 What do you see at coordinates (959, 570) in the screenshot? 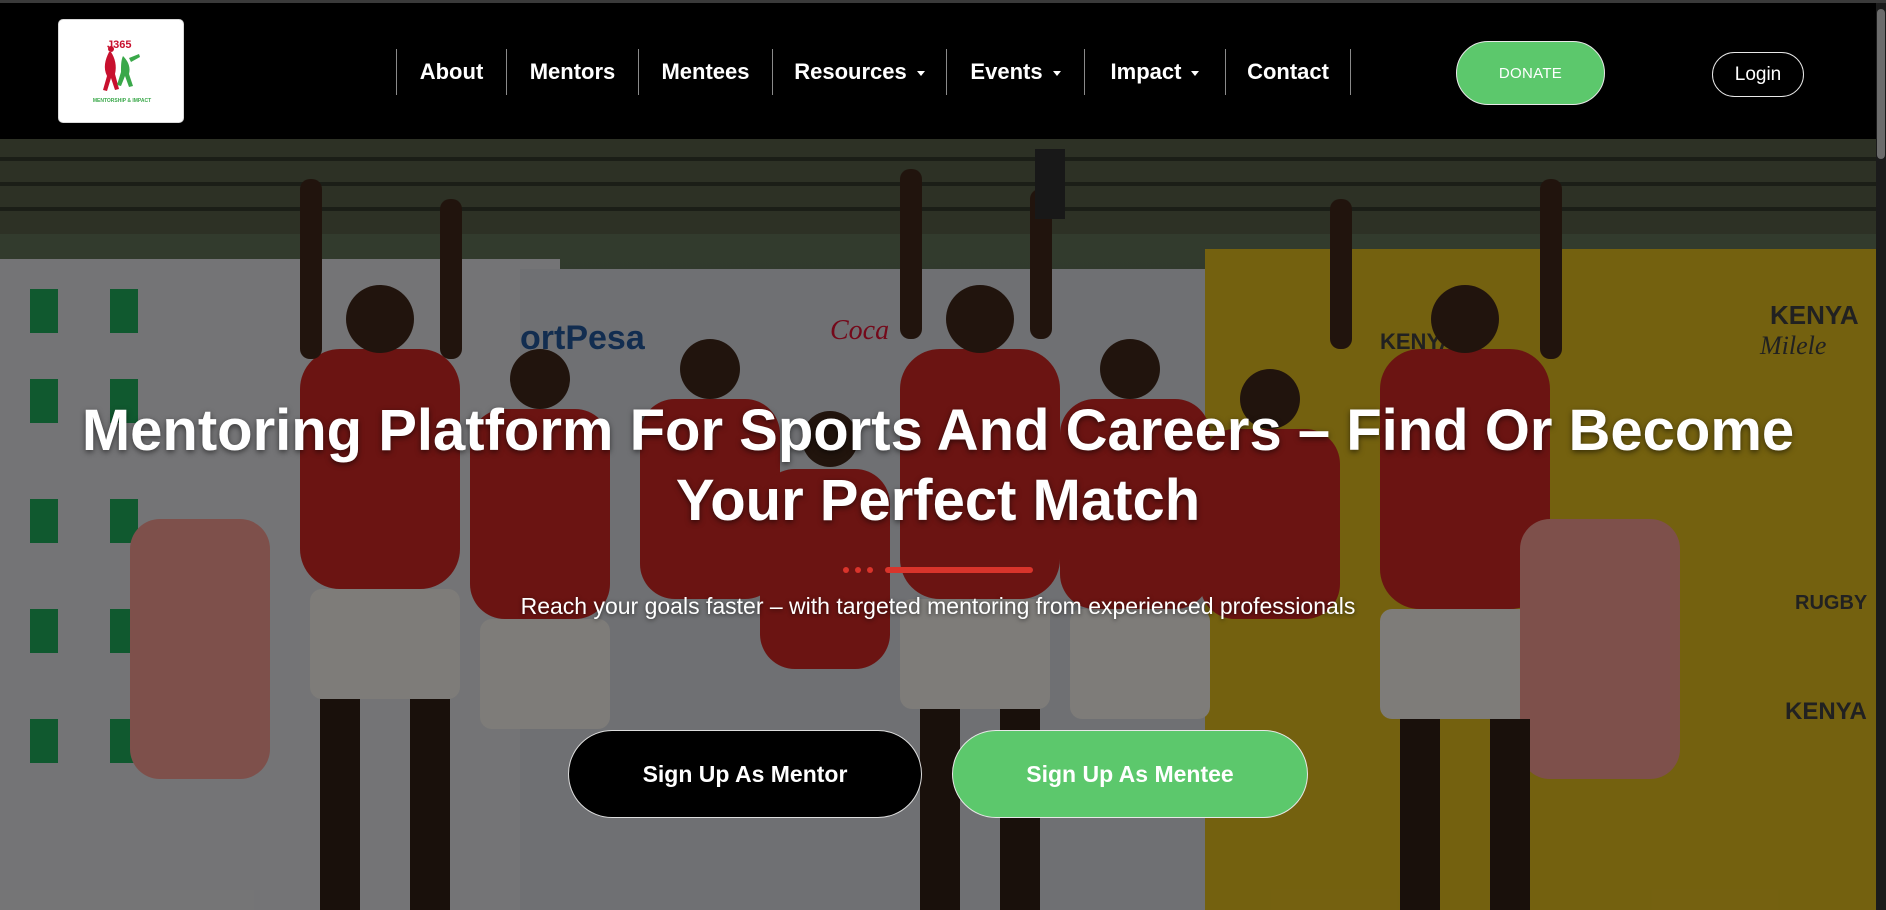
I see `divider-bar` at bounding box center [959, 570].